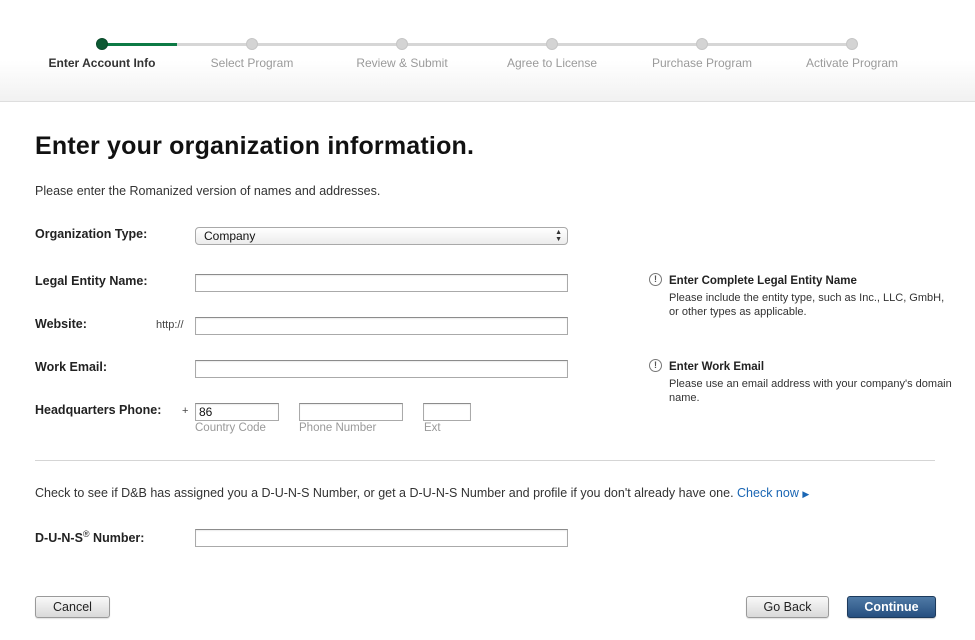 The height and width of the screenshot is (640, 975). What do you see at coordinates (255, 146) in the screenshot?
I see `page-title: Enter your organization information.` at bounding box center [255, 146].